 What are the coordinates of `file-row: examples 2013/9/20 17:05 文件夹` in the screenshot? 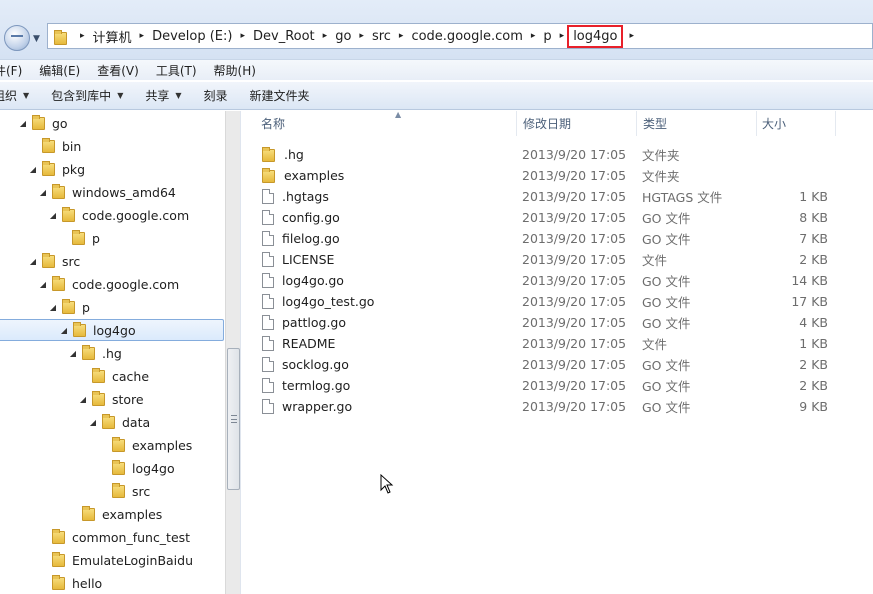 It's located at (562, 175).